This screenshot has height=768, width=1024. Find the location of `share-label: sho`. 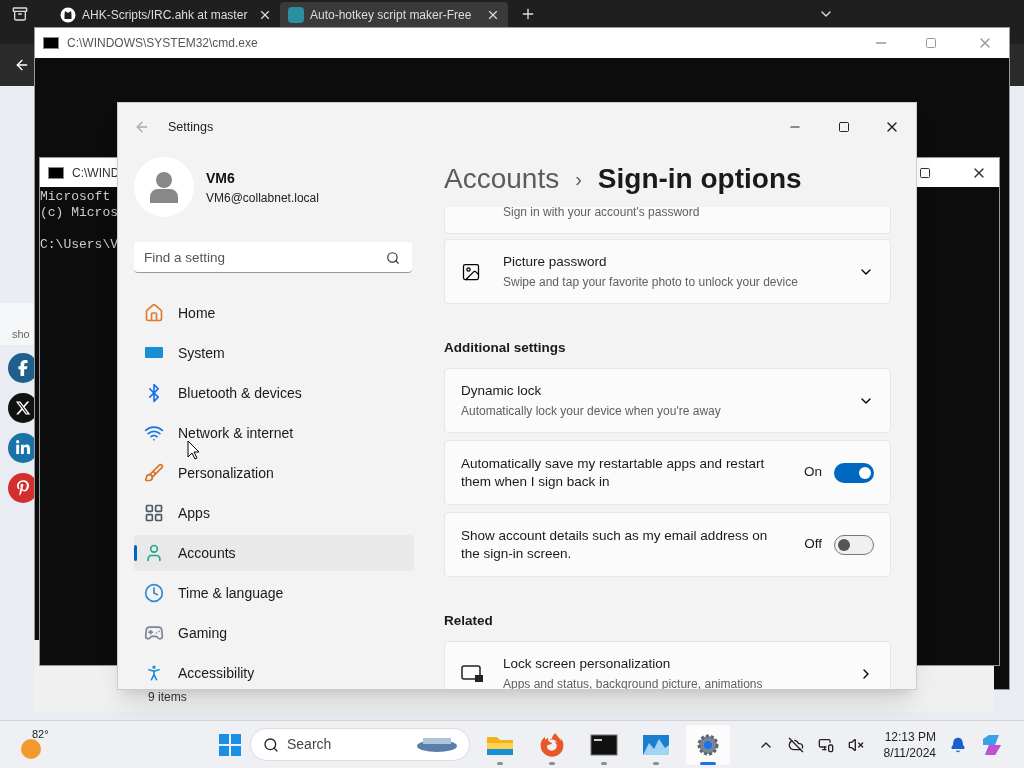

share-label: sho is located at coordinates (21, 334).